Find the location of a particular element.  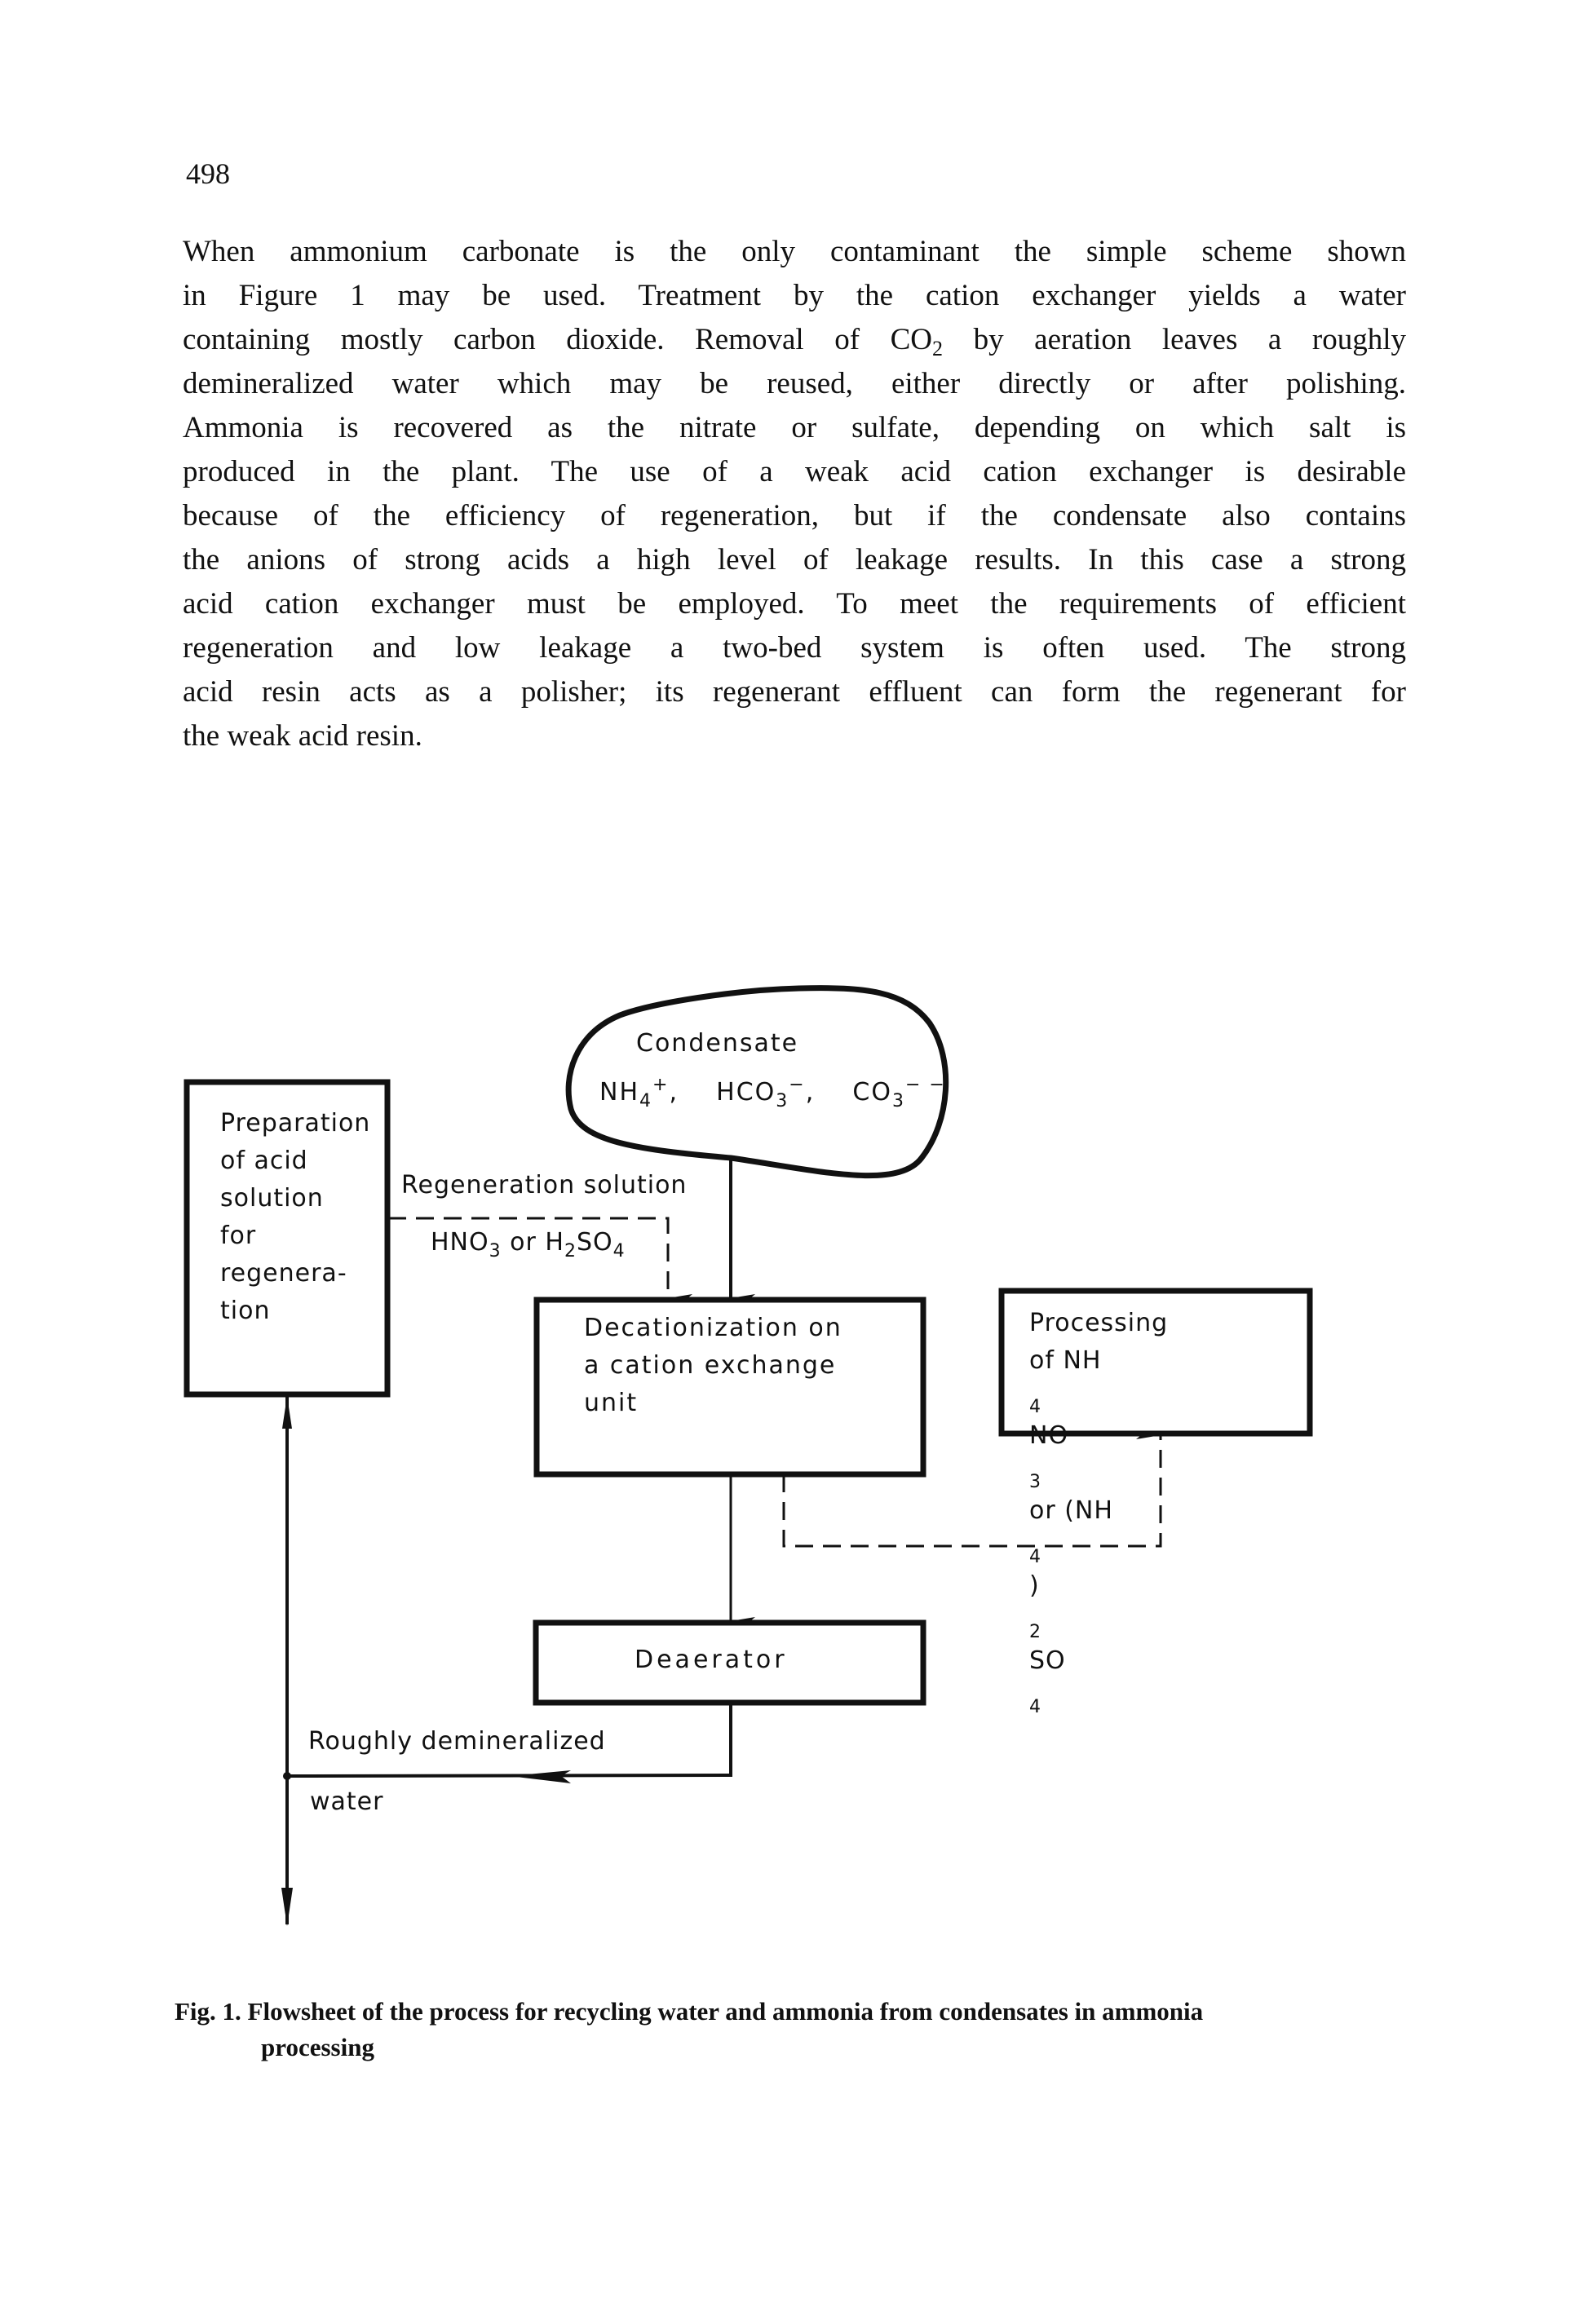

acid-sub: 2 is located at coordinates (570, 1251).